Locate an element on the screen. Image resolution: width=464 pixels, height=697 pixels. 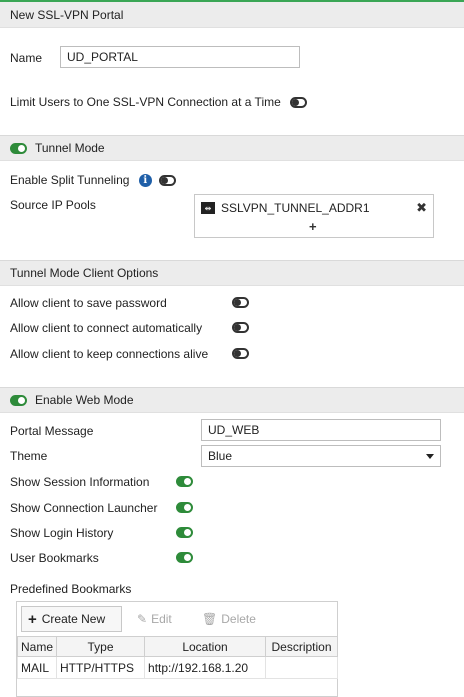
predefined-bookmarks-label: Predefined Bookmarks is located at coordinates (71, 589).